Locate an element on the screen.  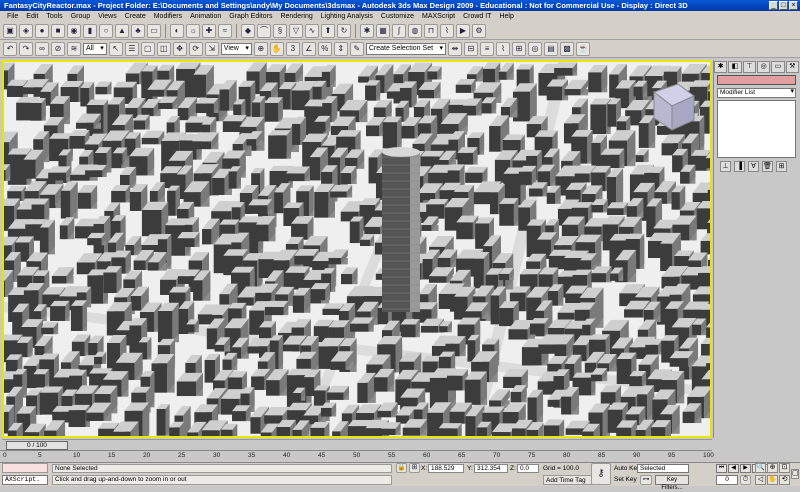
menu-group: Group is located at coordinates (80, 16).